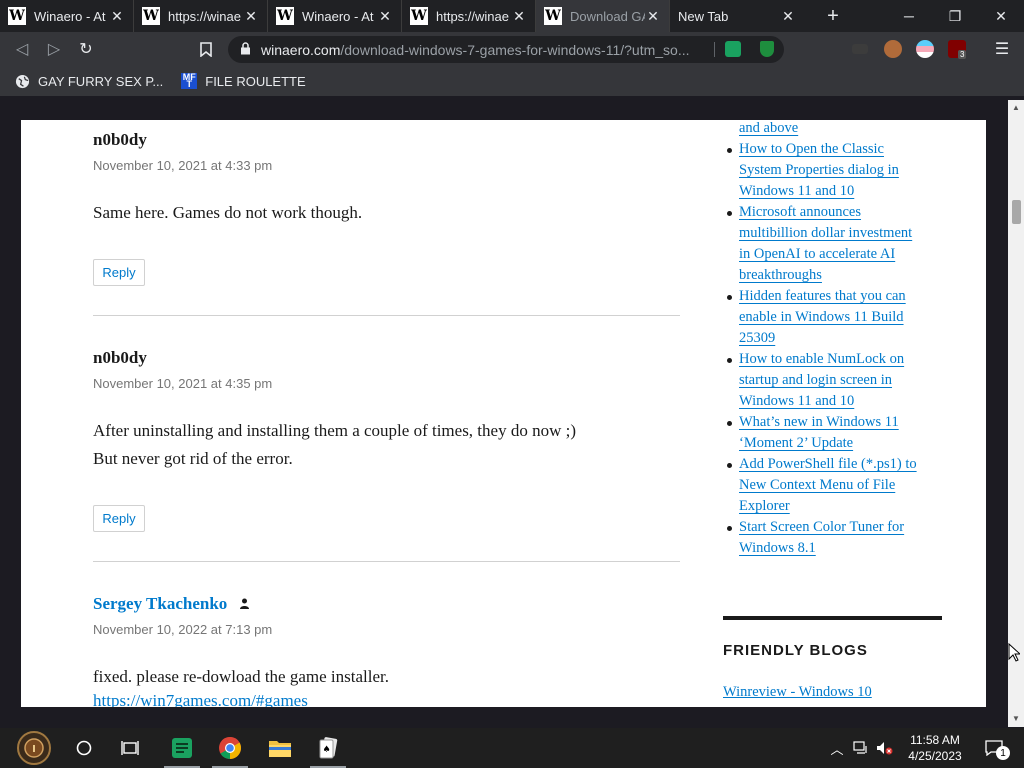  Describe the element at coordinates (737, 16) in the screenshot. I see `browser-tab: New Tab ✕` at that location.